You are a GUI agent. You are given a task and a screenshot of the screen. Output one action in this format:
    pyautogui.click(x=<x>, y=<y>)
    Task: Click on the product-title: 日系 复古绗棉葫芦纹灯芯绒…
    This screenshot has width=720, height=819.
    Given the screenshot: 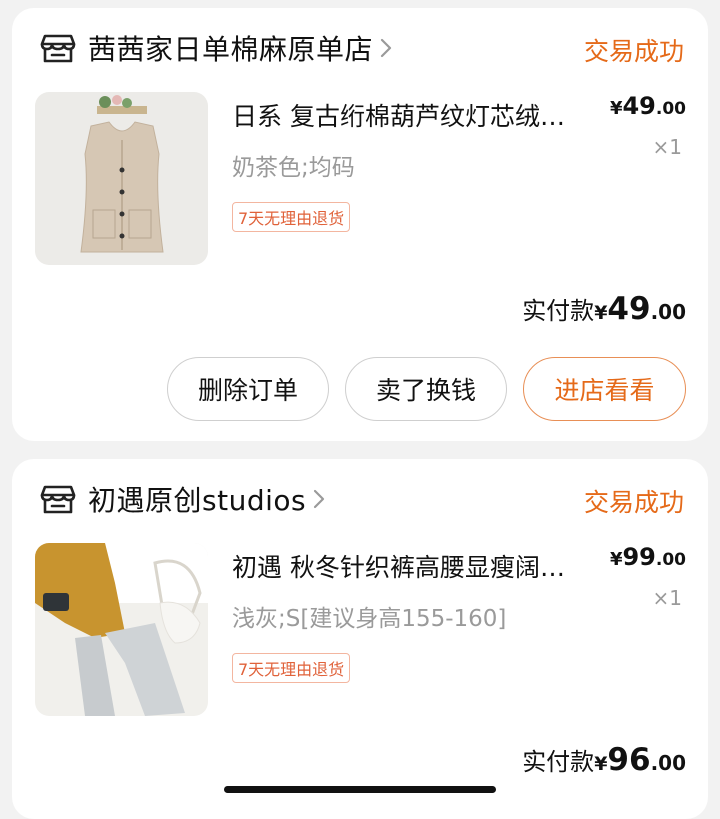 What is the action you would take?
    pyautogui.click(x=412, y=115)
    